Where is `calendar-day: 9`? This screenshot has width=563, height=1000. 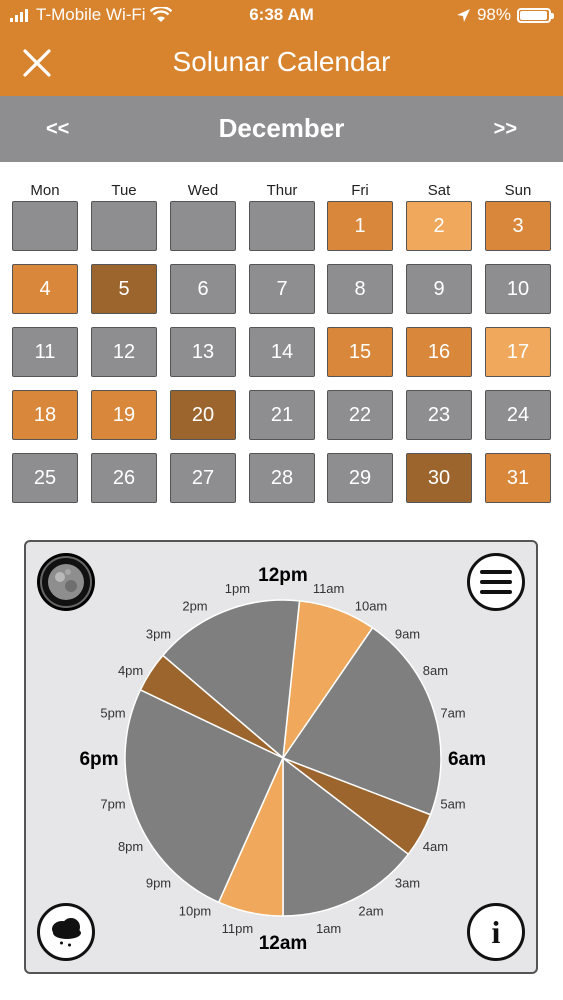 calendar-day: 9 is located at coordinates (439, 289).